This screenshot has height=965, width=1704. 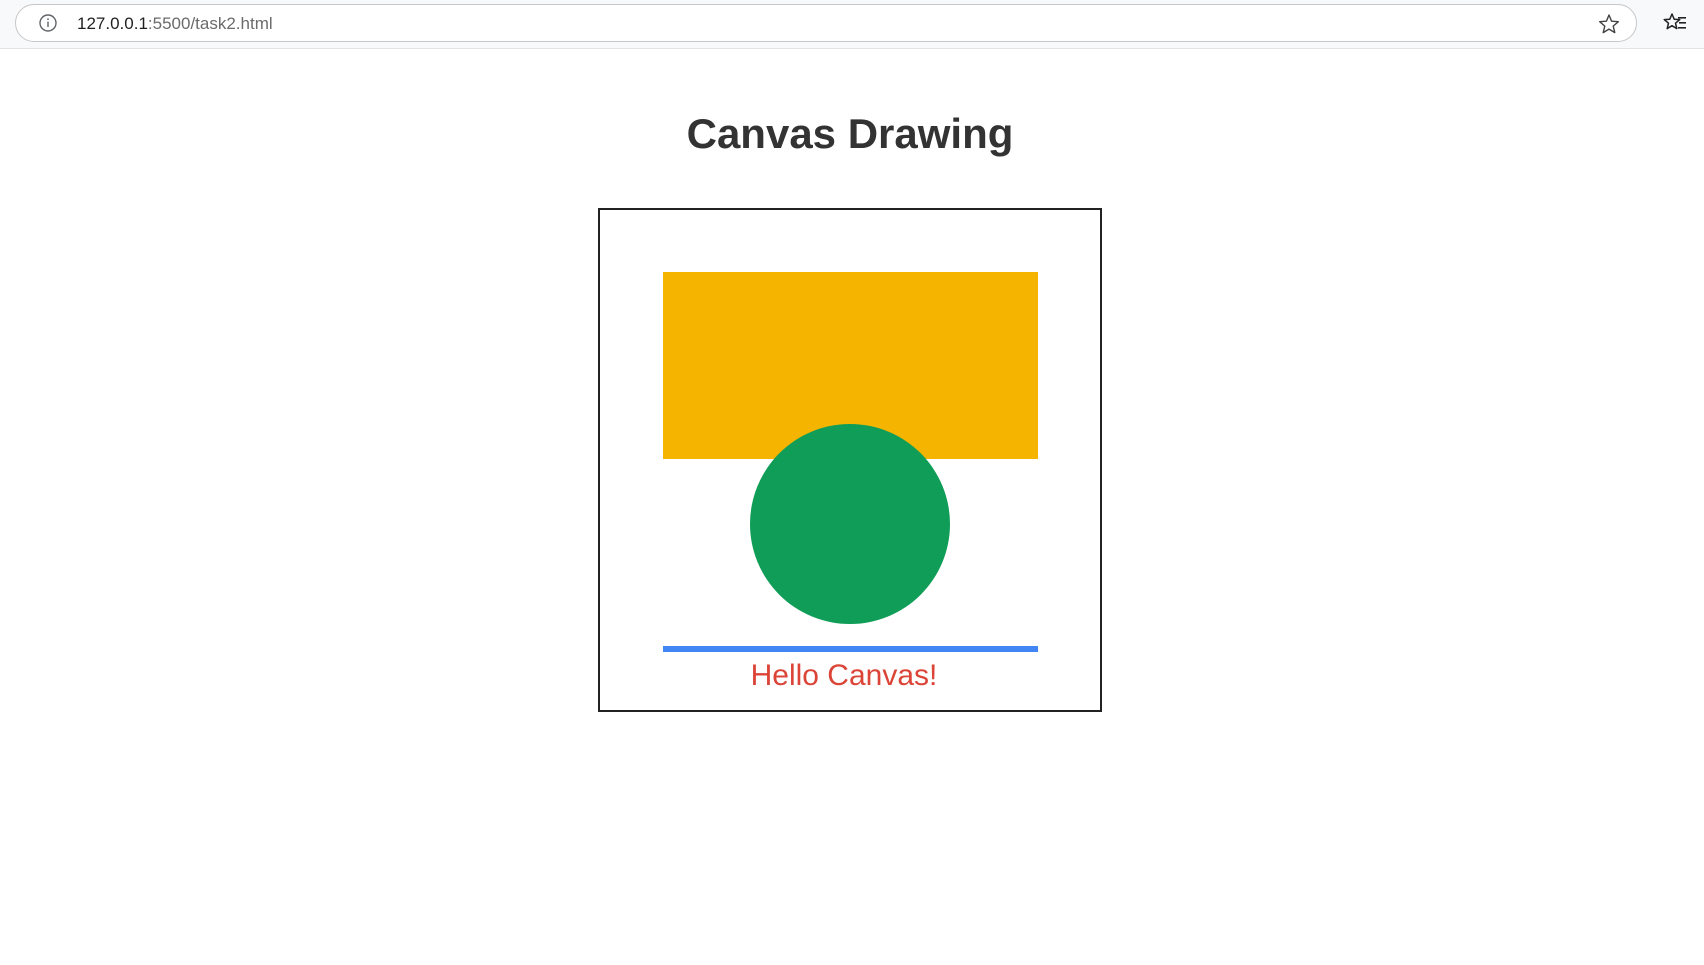 What do you see at coordinates (850, 133) in the screenshot?
I see `page-title: Canvas Drawing` at bounding box center [850, 133].